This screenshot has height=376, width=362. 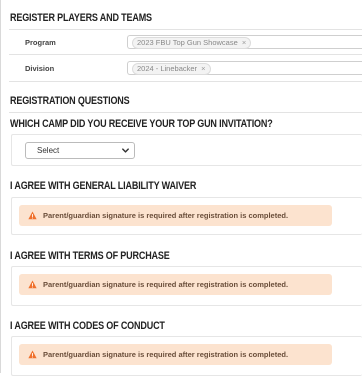 What do you see at coordinates (244, 68) in the screenshot?
I see `division-field: 2024 - Linebacker ×` at bounding box center [244, 68].